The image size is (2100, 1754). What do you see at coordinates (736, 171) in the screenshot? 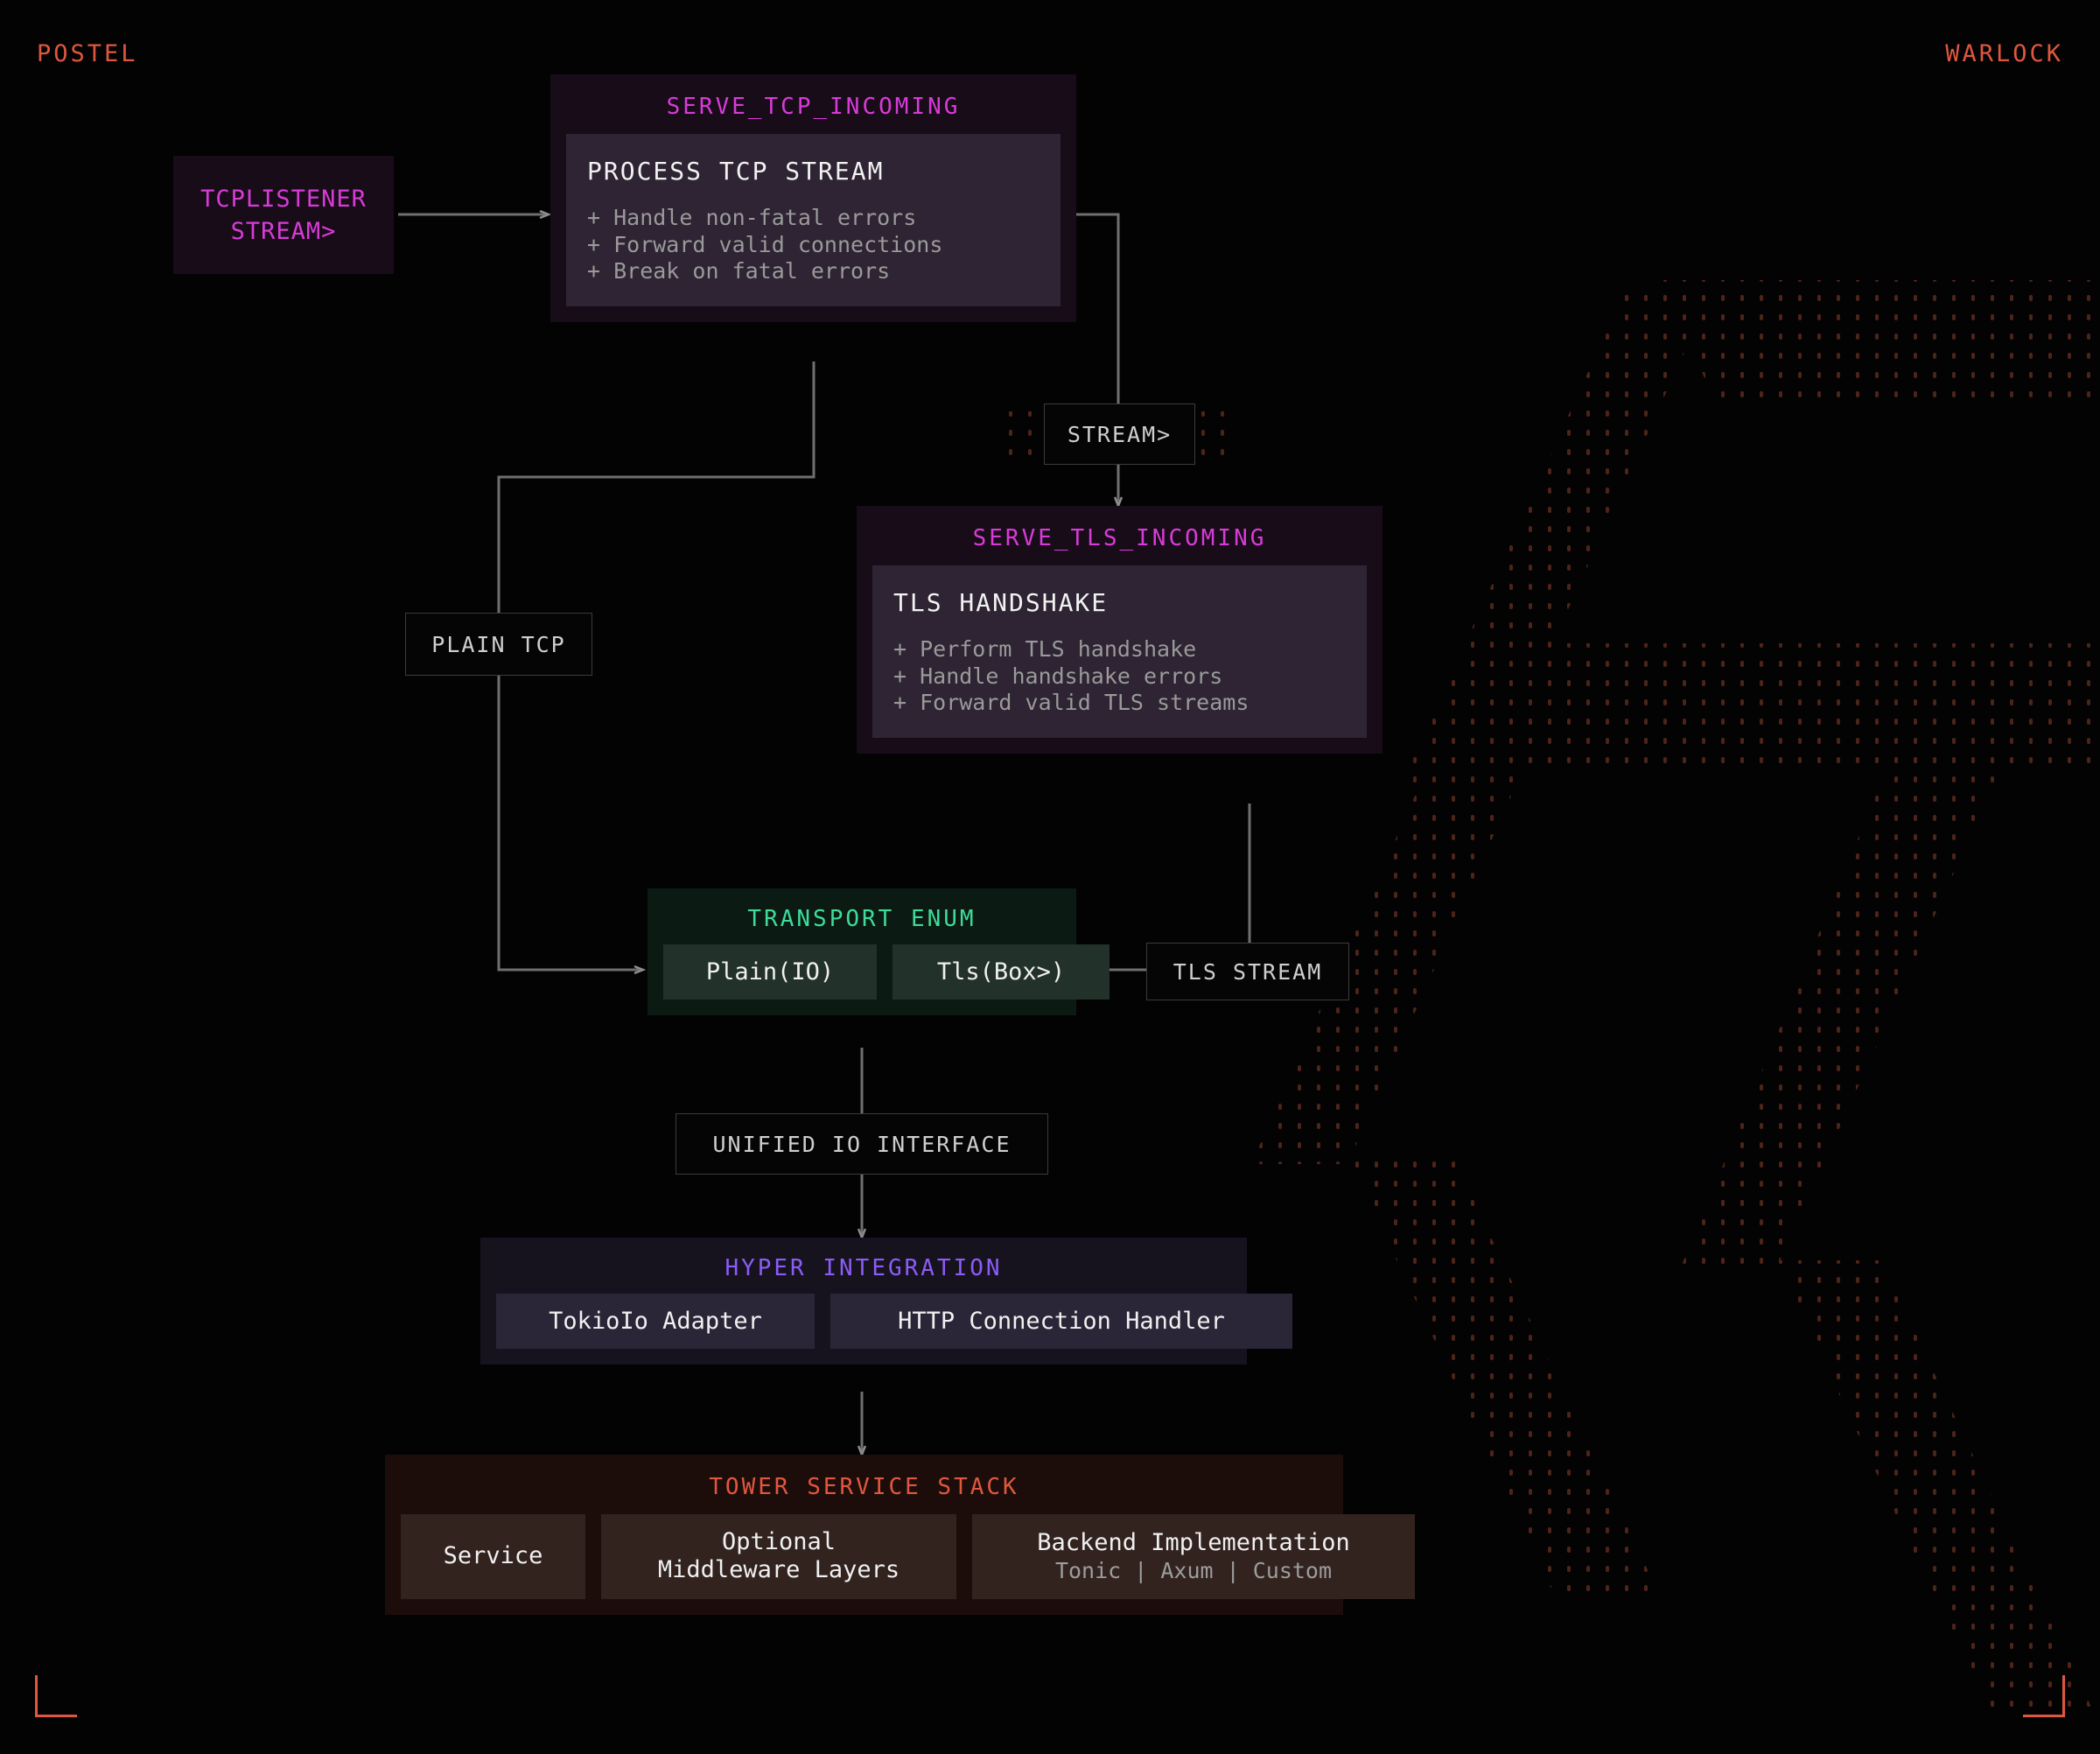
I see `serve-tcp-body-head: PROCESS TCP STREAM` at bounding box center [736, 171].